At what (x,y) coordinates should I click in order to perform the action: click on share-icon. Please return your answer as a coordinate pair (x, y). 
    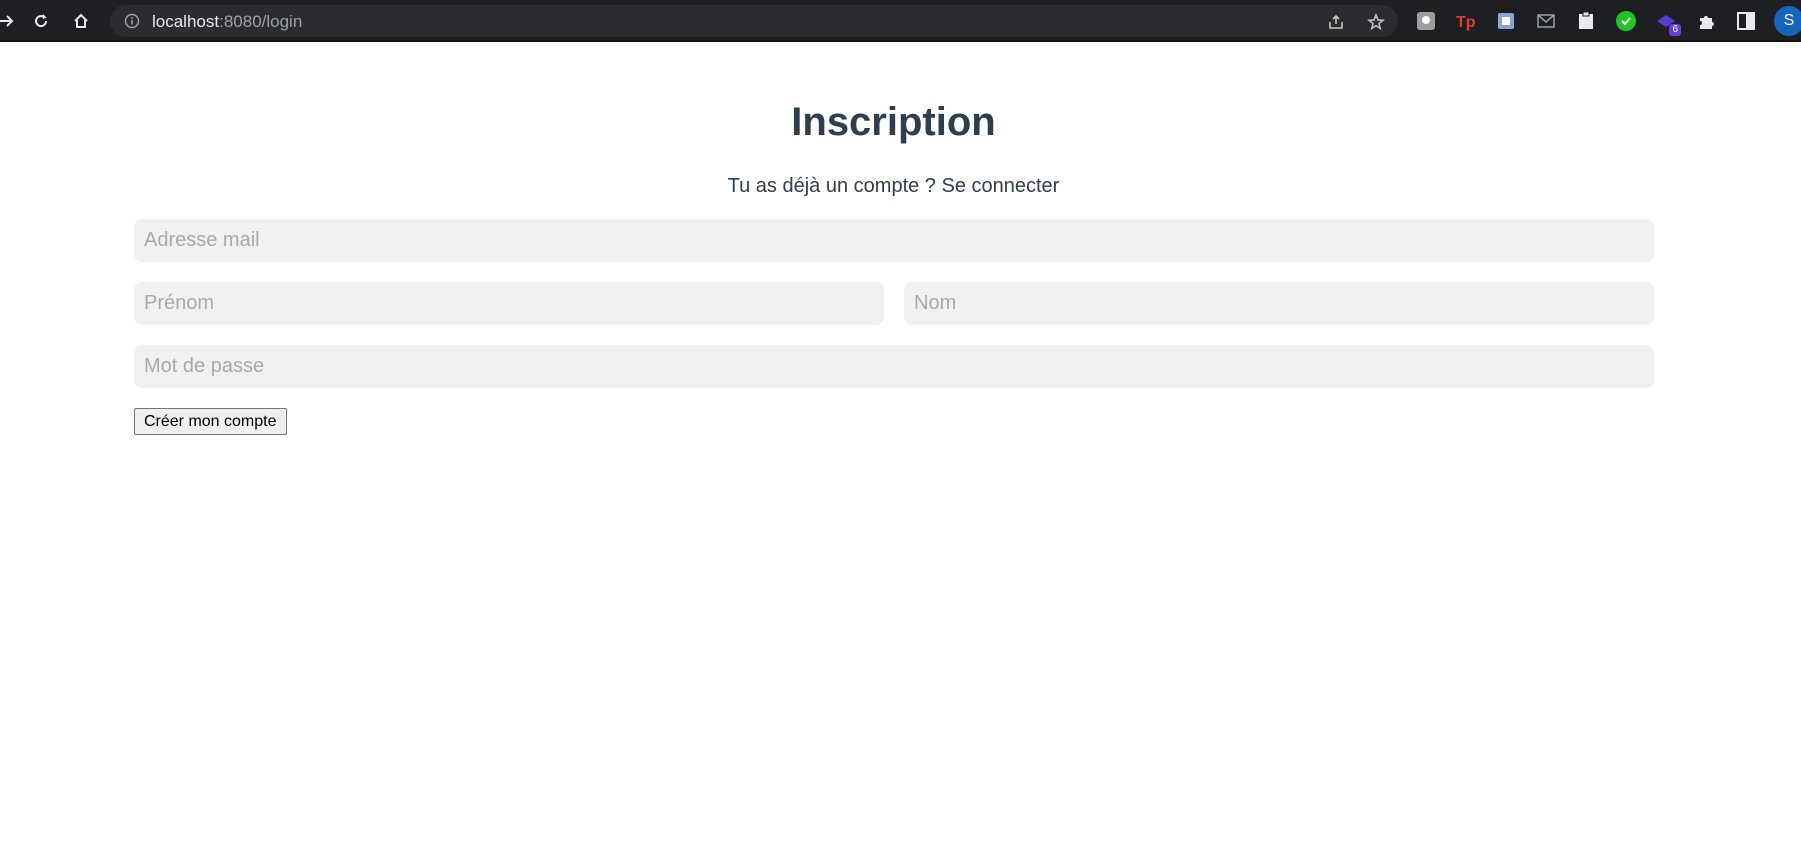
    Looking at the image, I should click on (1336, 22).